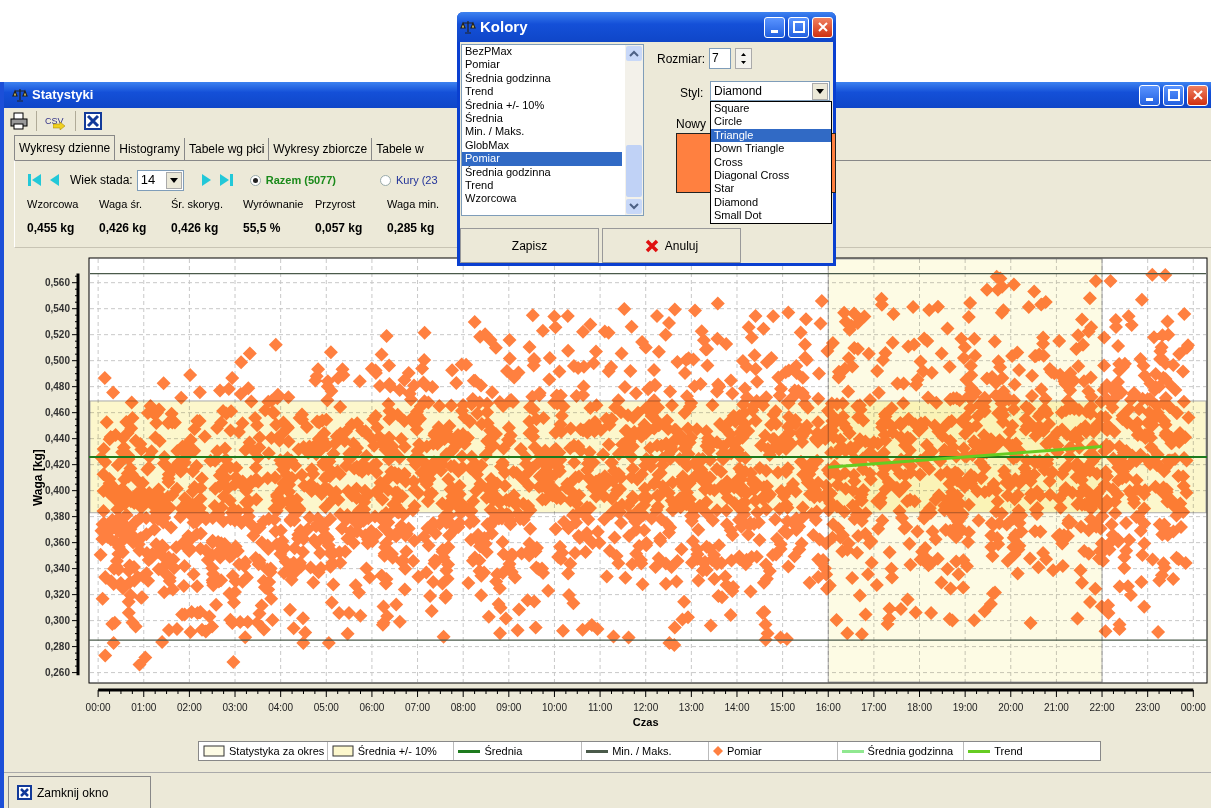  Describe the element at coordinates (339, 227) in the screenshot. I see `stat-value: 0,057 kg` at that location.